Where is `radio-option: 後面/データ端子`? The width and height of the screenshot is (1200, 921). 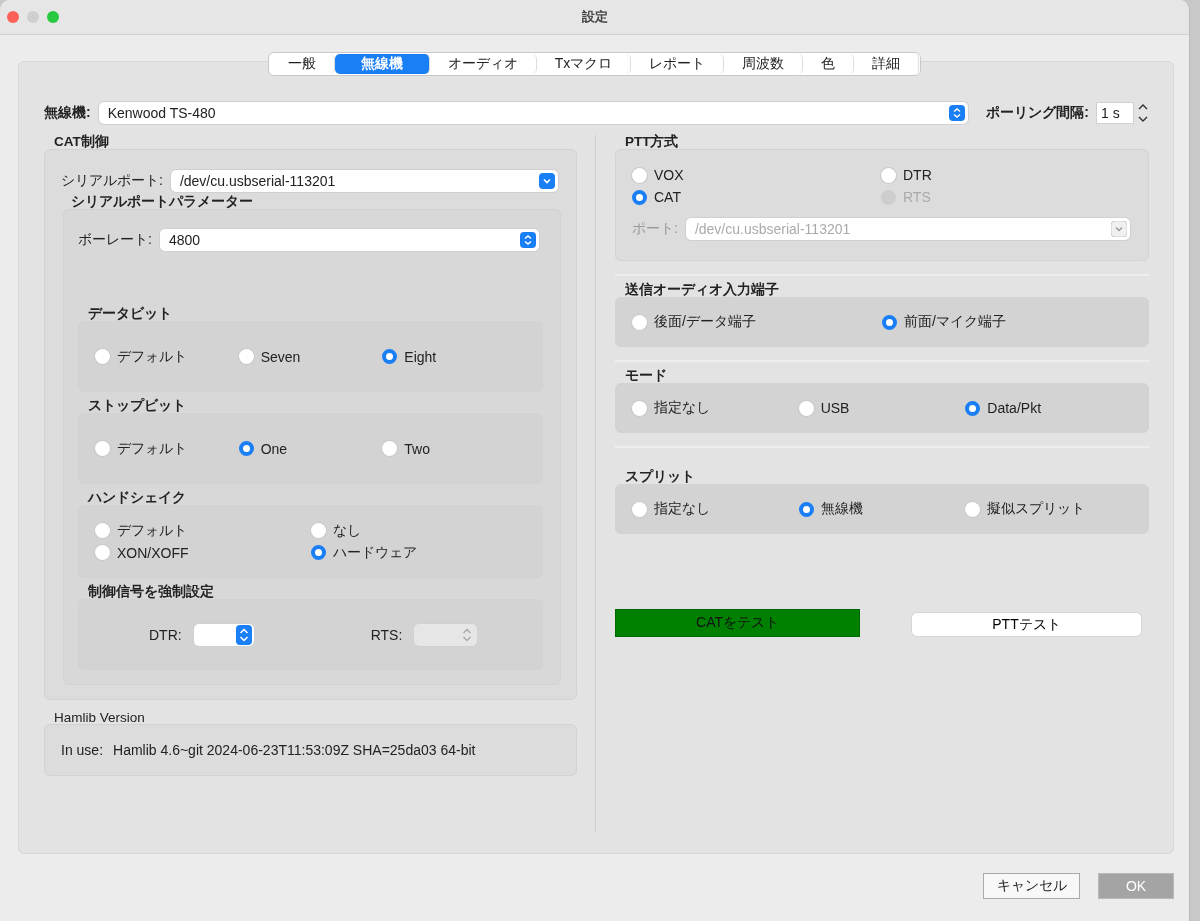 radio-option: 後面/データ端子 is located at coordinates (757, 322).